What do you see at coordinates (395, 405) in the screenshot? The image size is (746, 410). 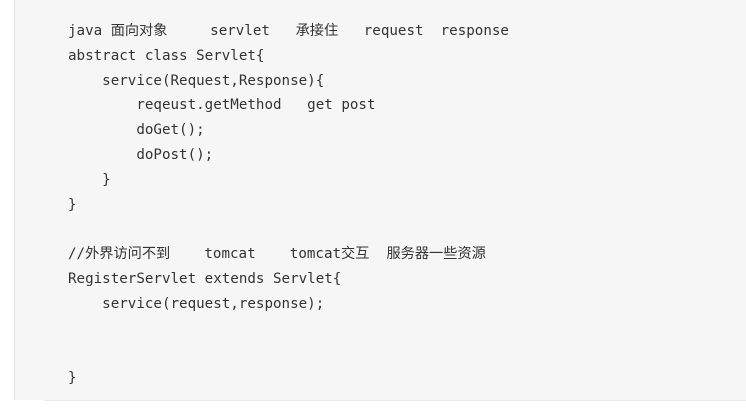 I see `bottom-divider` at bounding box center [395, 405].